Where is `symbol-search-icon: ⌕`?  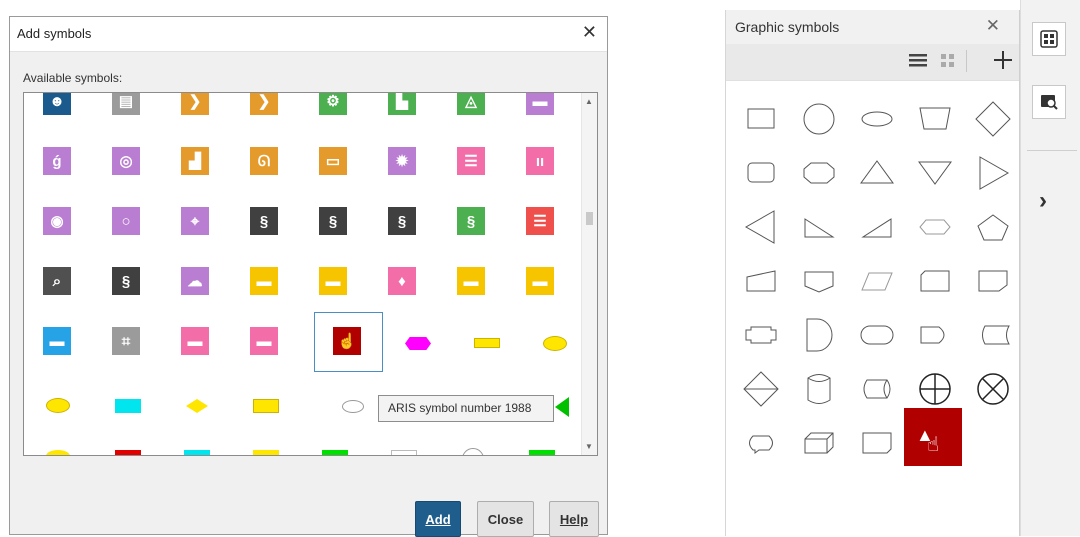 symbol-search-icon: ⌕ is located at coordinates (58, 282).